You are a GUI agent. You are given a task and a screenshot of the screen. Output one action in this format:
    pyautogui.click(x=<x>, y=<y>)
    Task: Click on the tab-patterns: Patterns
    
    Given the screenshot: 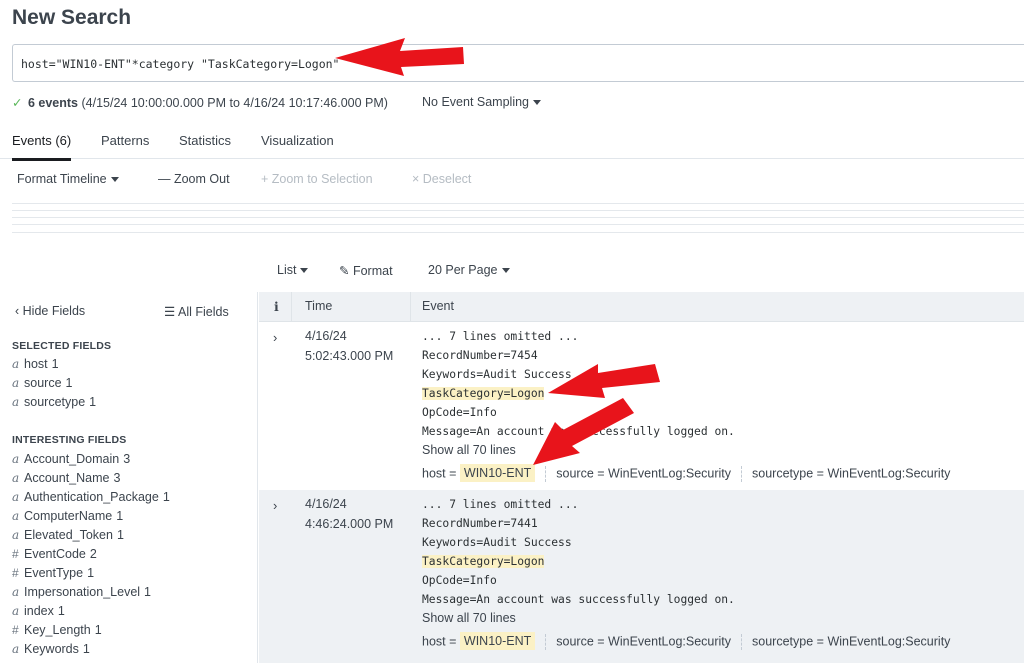 What is the action you would take?
    pyautogui.click(x=125, y=140)
    